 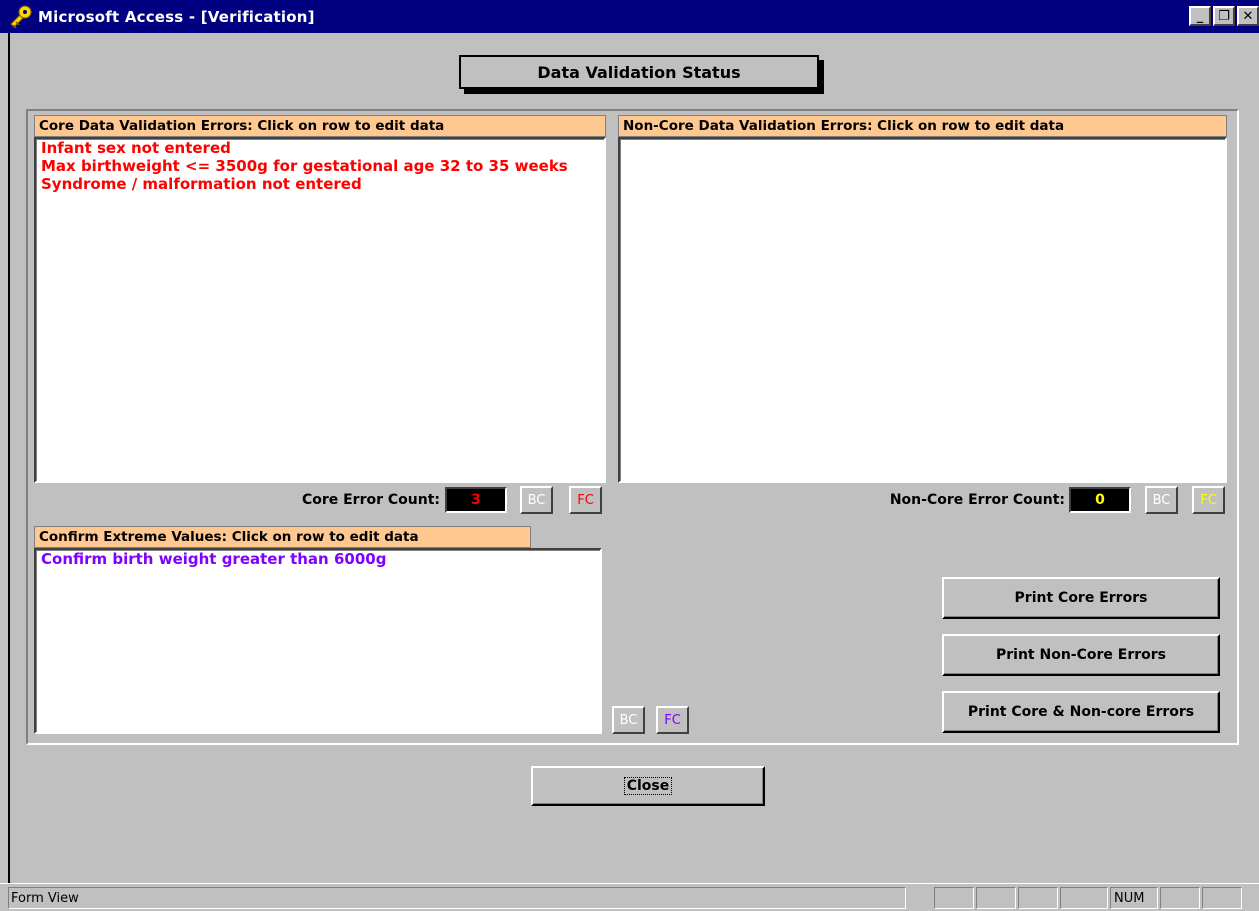 I want to click on noncore-count-label: Non-Core Error Count:, so click(x=977, y=500).